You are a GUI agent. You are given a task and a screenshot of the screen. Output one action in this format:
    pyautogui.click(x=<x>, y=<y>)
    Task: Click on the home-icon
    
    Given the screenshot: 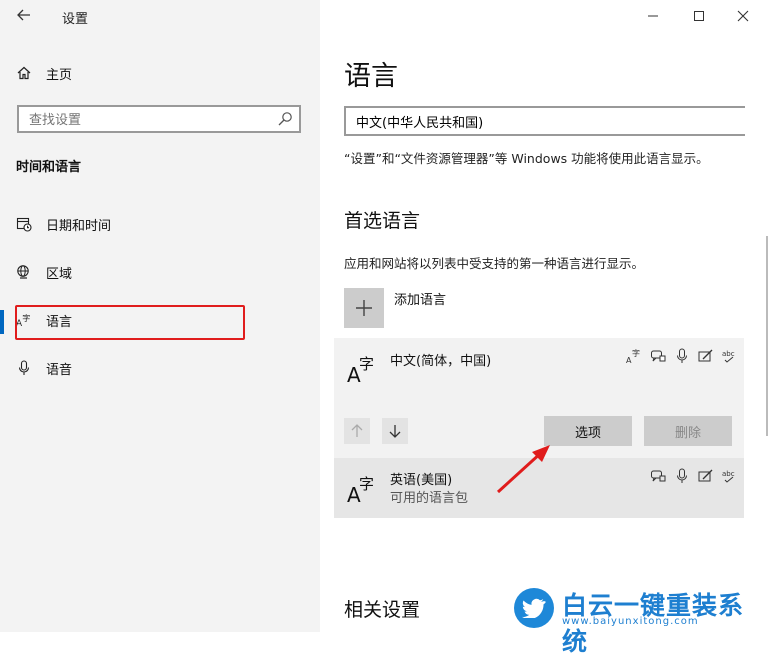 What is the action you would take?
    pyautogui.click(x=24, y=73)
    